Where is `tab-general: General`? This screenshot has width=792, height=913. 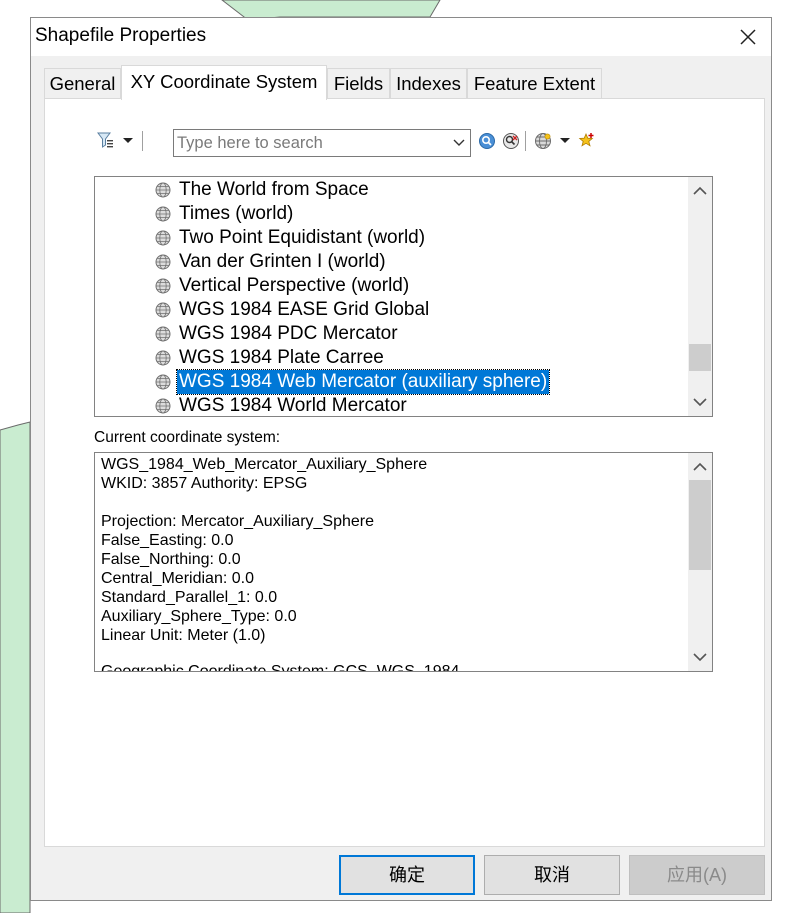
tab-general: General is located at coordinates (82, 83).